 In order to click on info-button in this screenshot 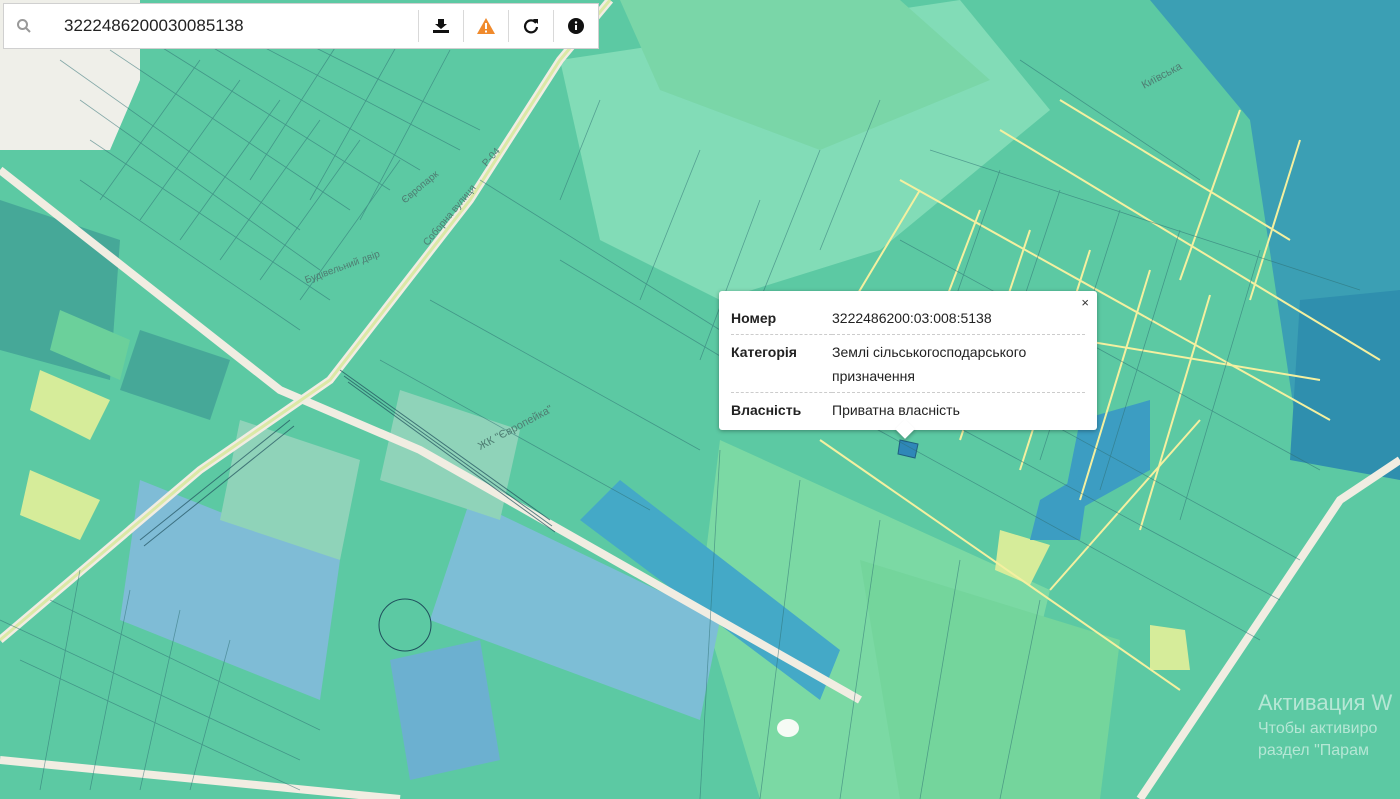, I will do `click(575, 26)`.